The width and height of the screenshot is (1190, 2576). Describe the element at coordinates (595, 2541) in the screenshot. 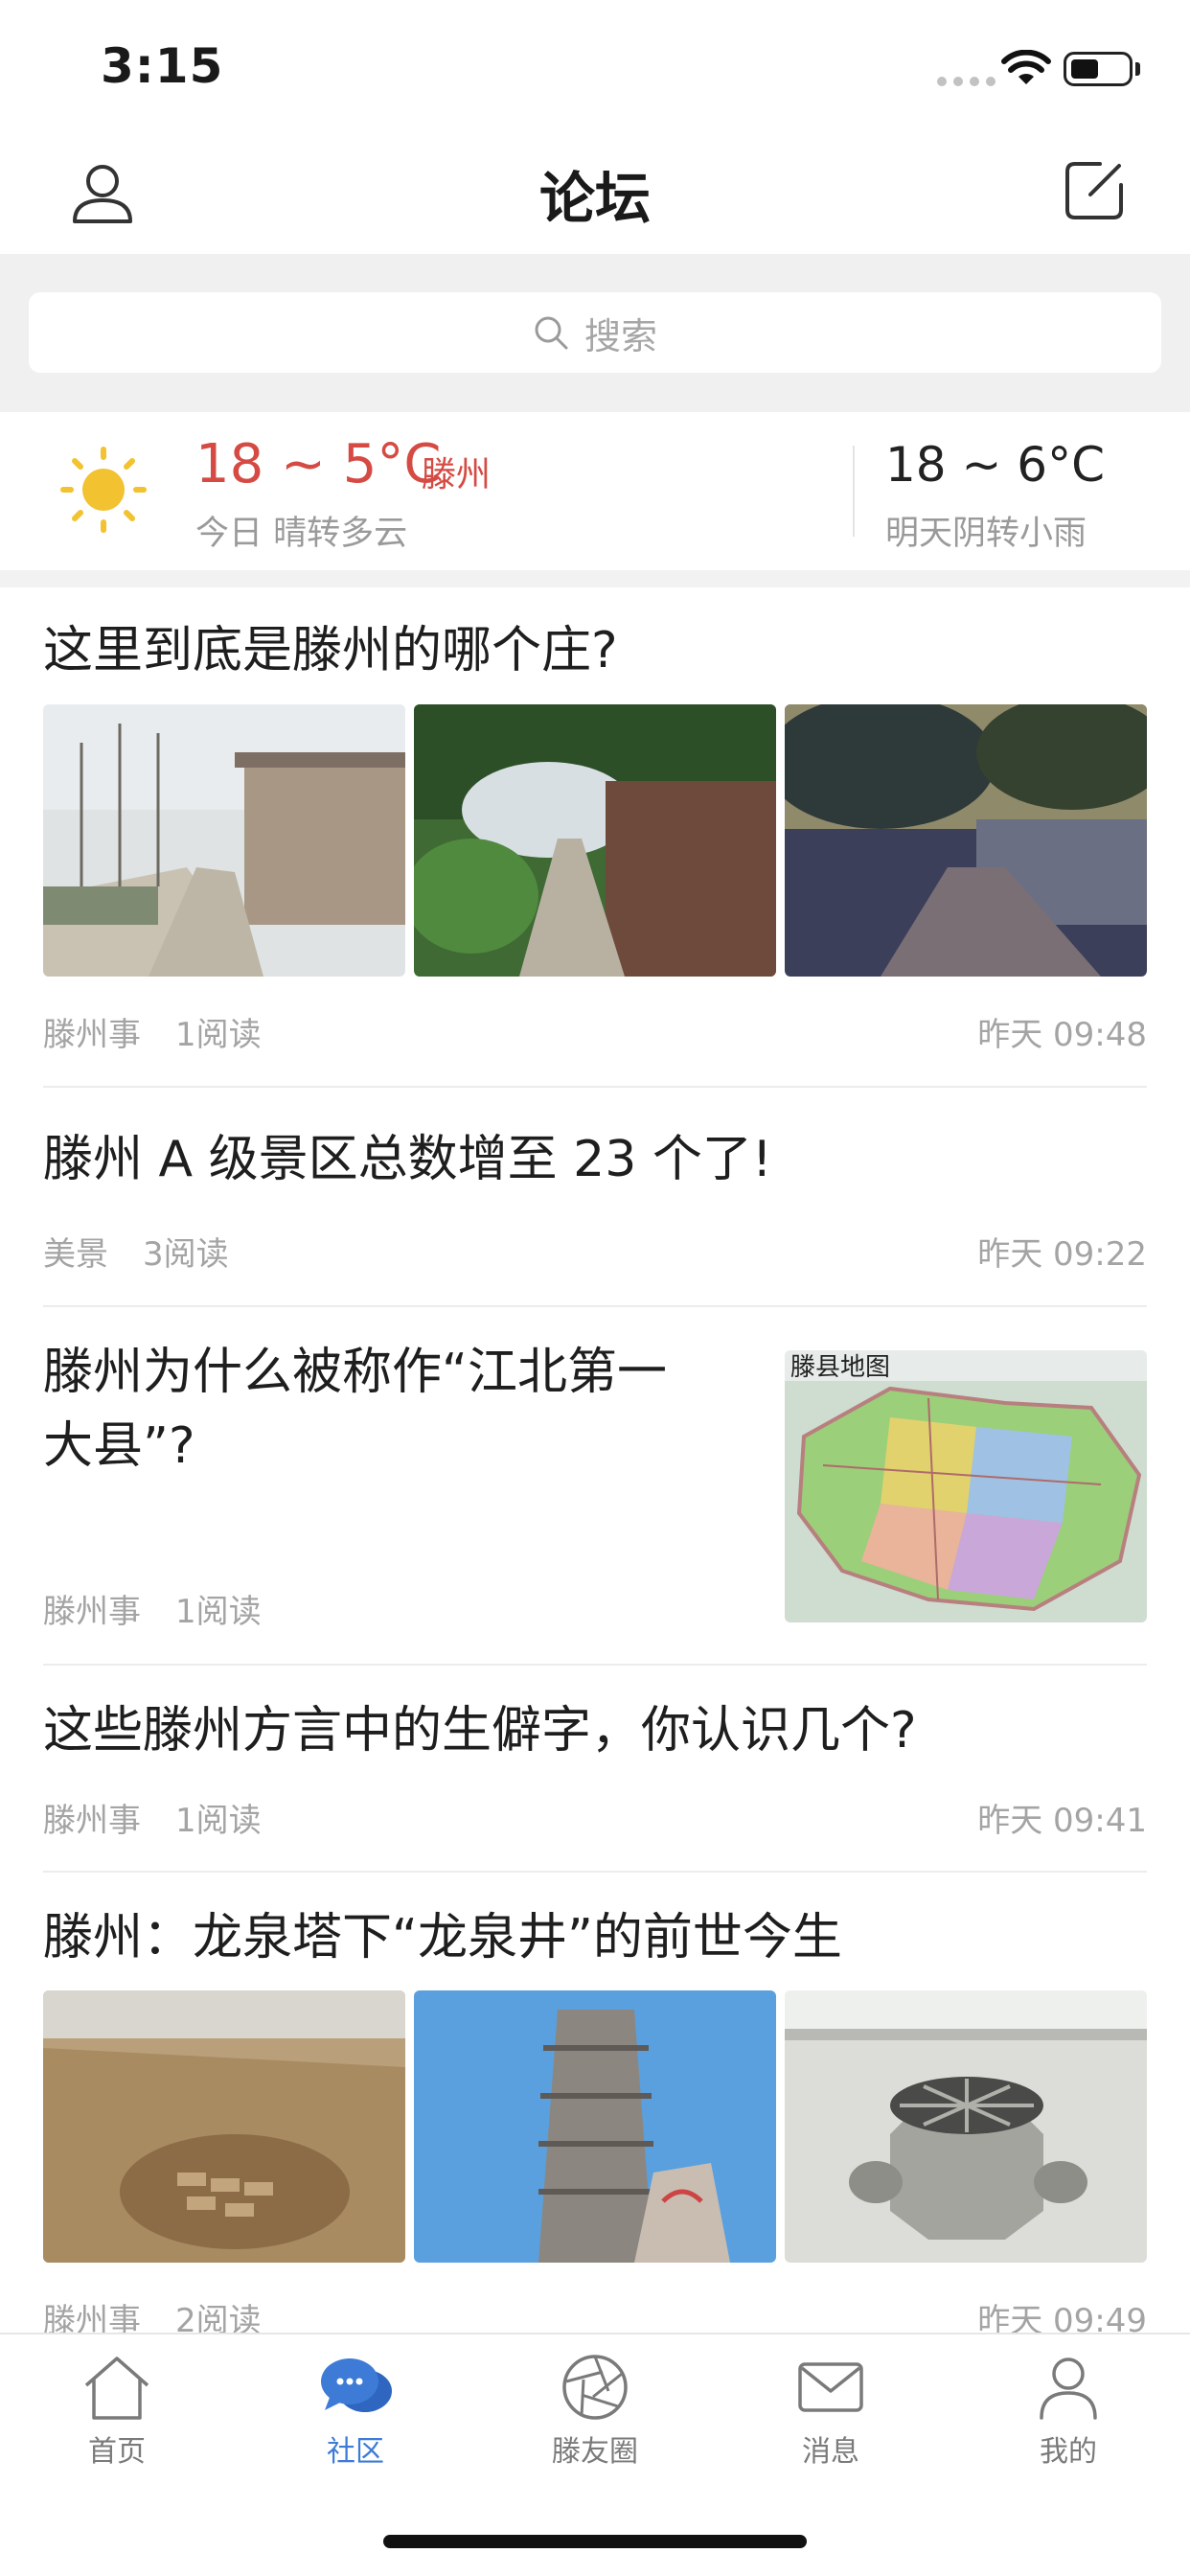

I see `home-indicator` at that location.